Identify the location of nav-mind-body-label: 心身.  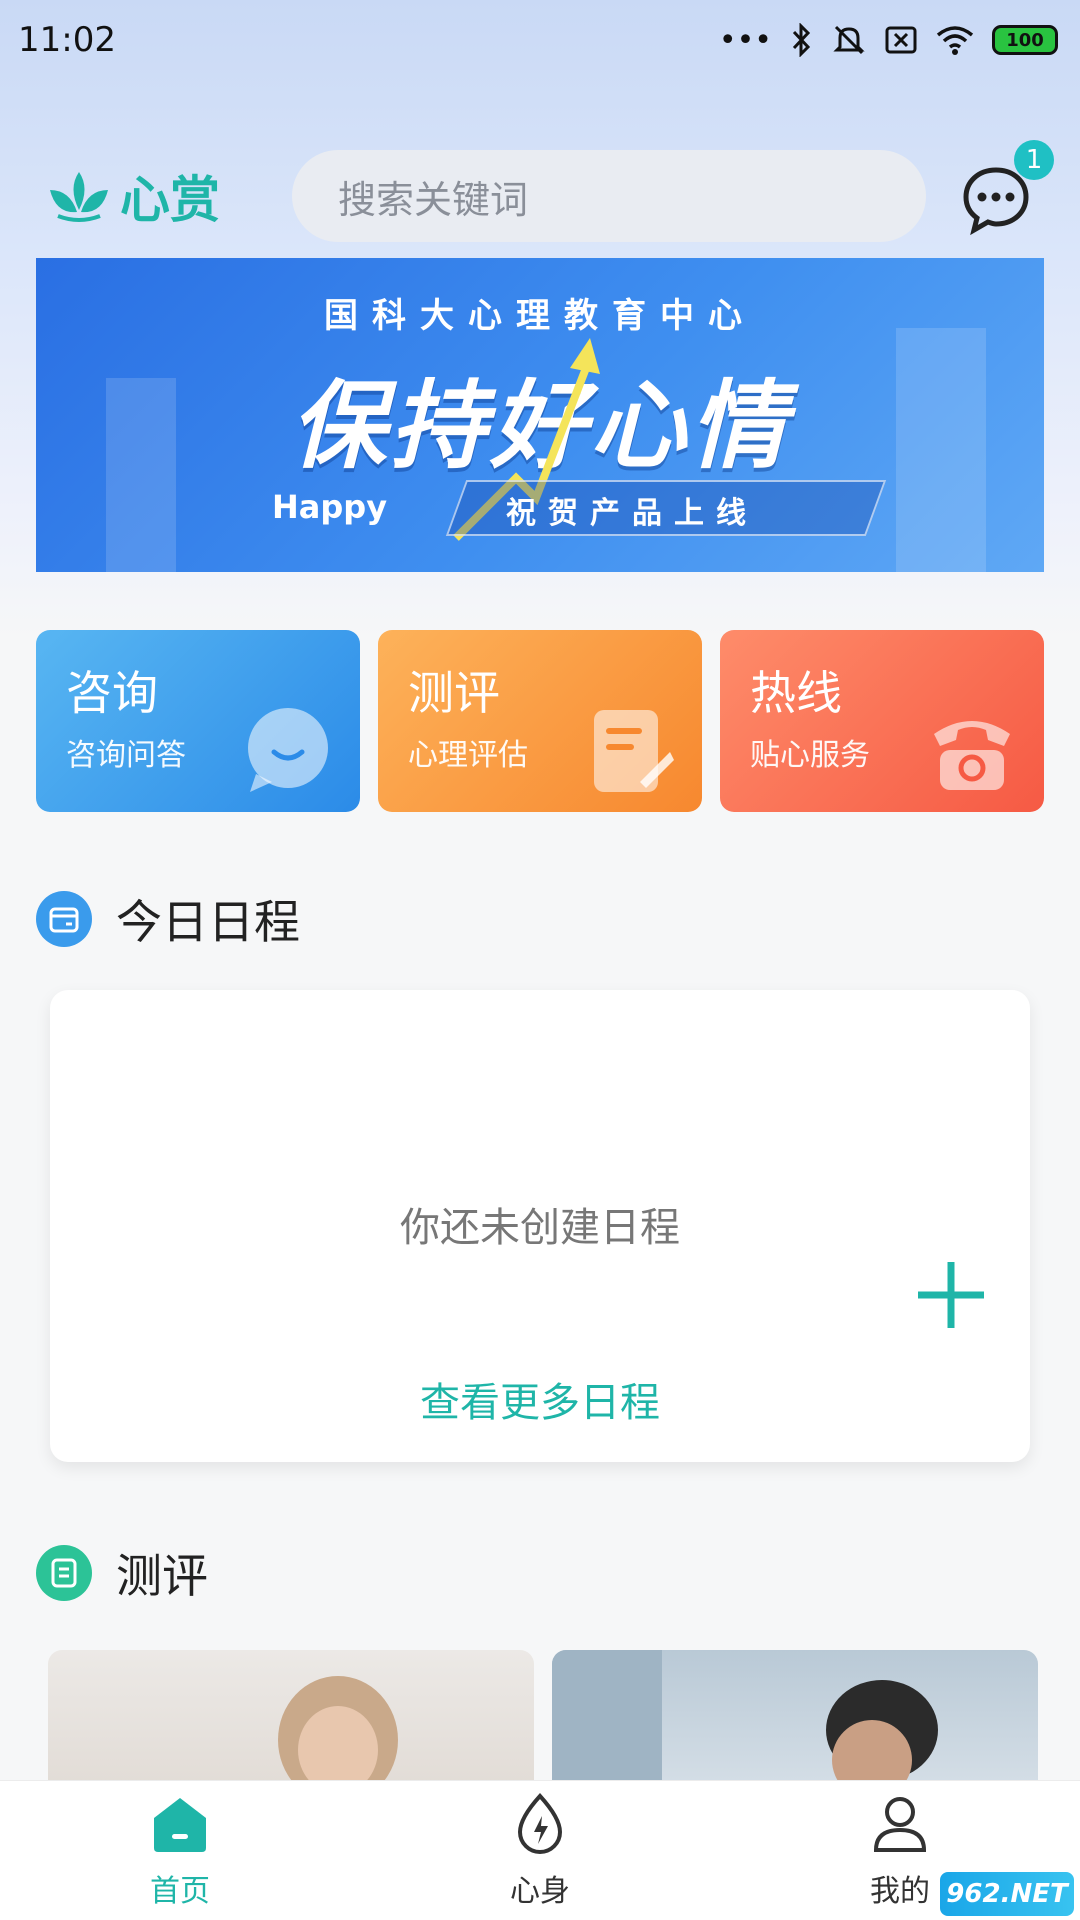
(540, 1891).